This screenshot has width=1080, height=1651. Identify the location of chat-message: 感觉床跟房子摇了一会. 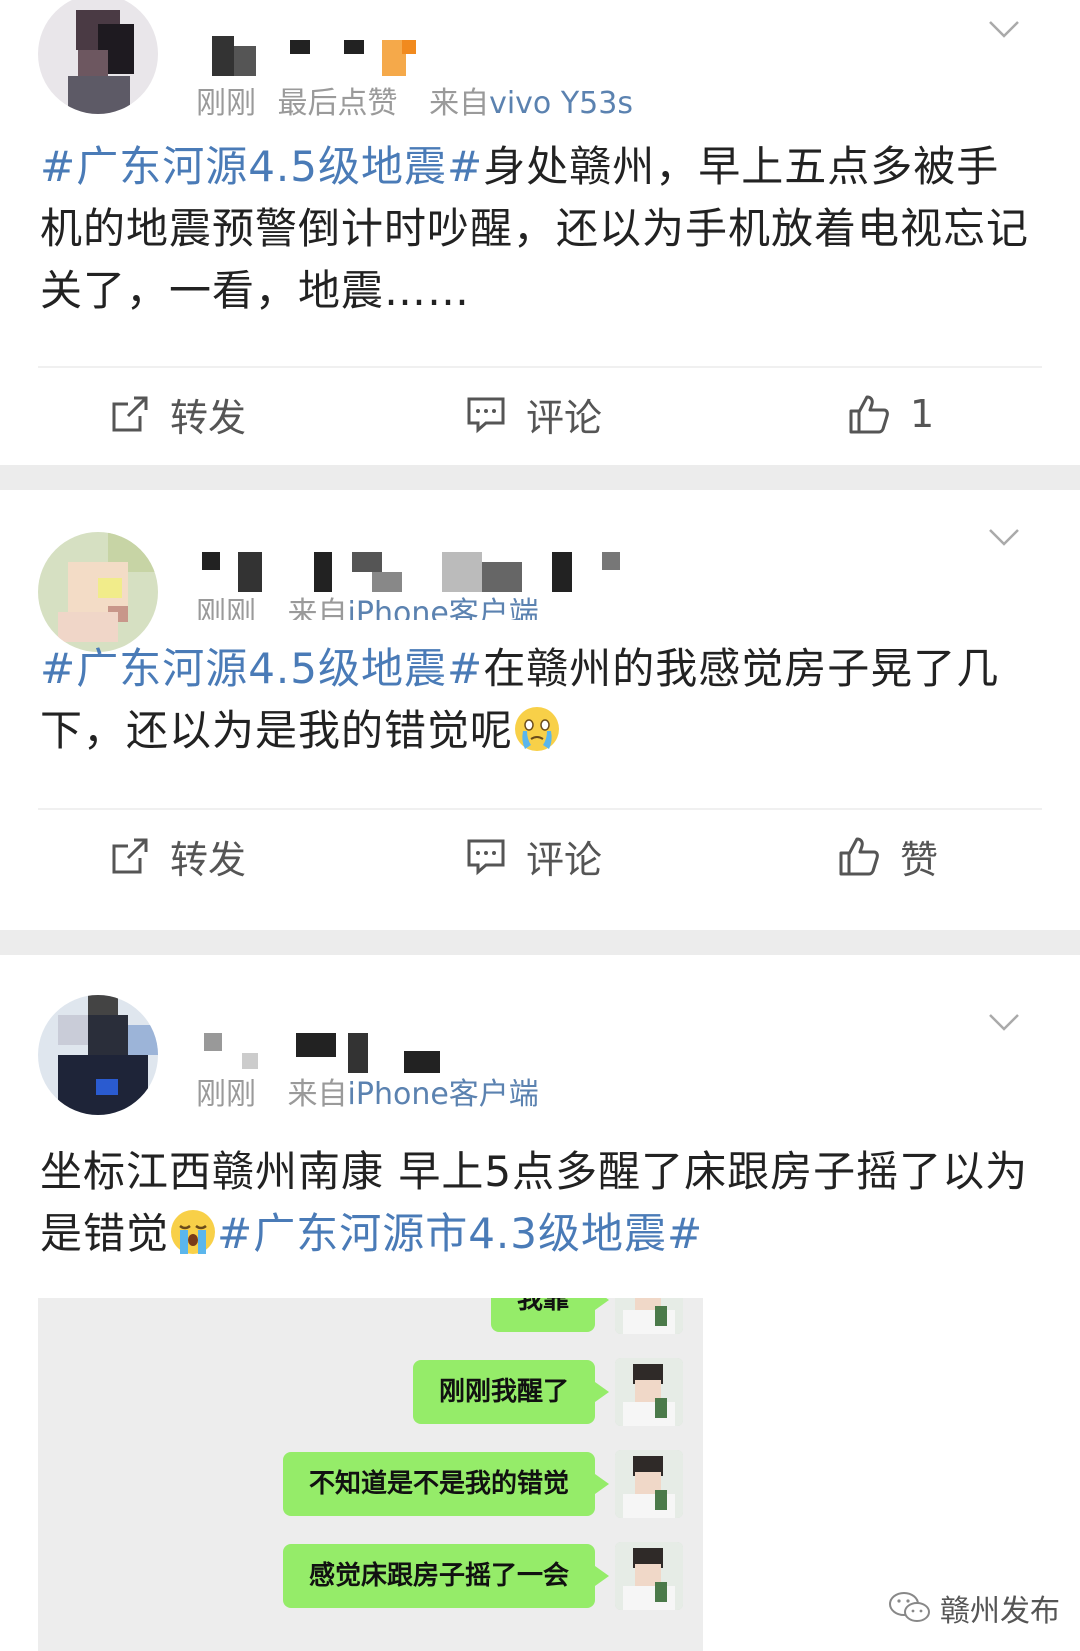
(438, 1576).